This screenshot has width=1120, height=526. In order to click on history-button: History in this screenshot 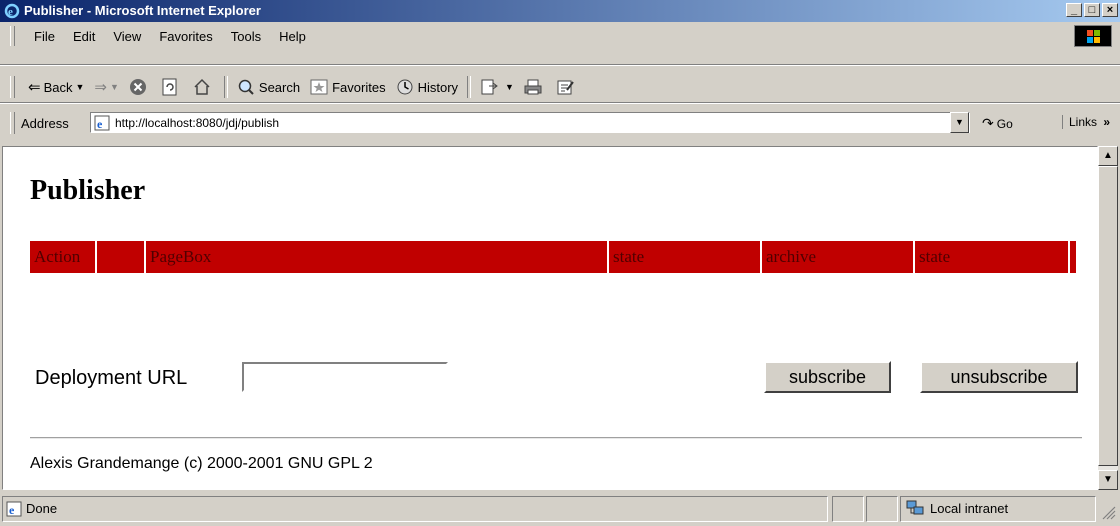, I will do `click(427, 87)`.